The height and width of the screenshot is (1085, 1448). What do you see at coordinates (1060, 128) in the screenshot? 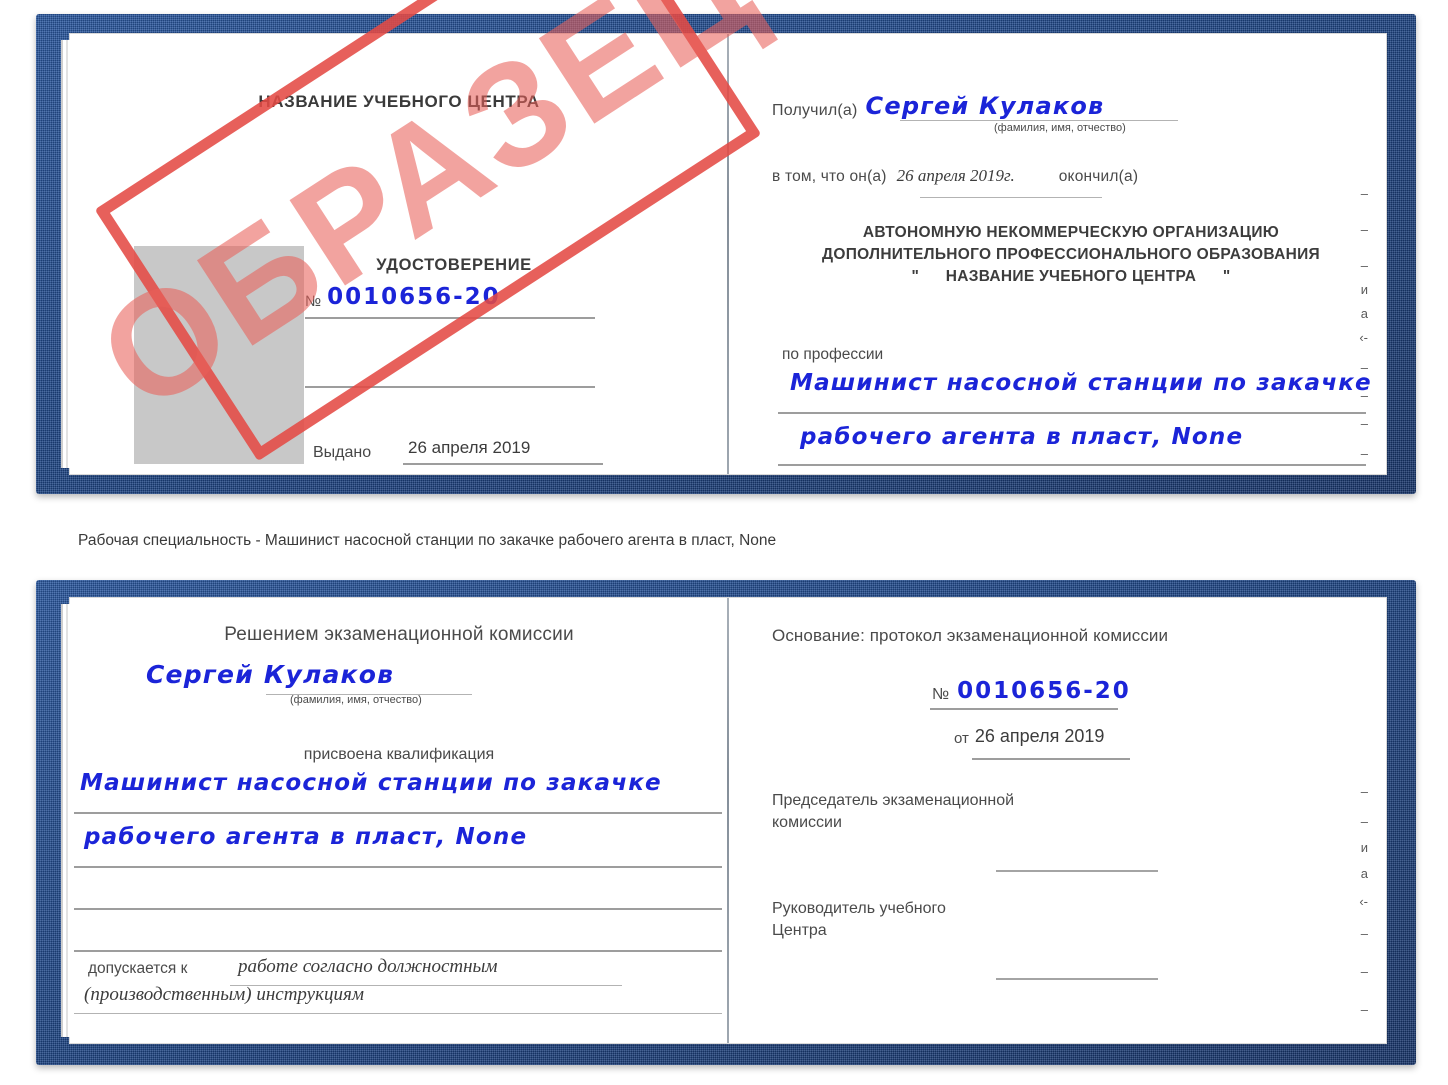
I see `name-hint-top: (фамилия, имя, отчество)` at bounding box center [1060, 128].